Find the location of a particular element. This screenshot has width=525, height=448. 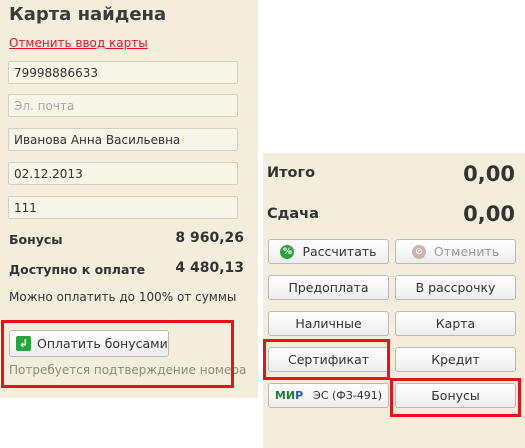

prepayment-button: Предоплата is located at coordinates (328, 287).